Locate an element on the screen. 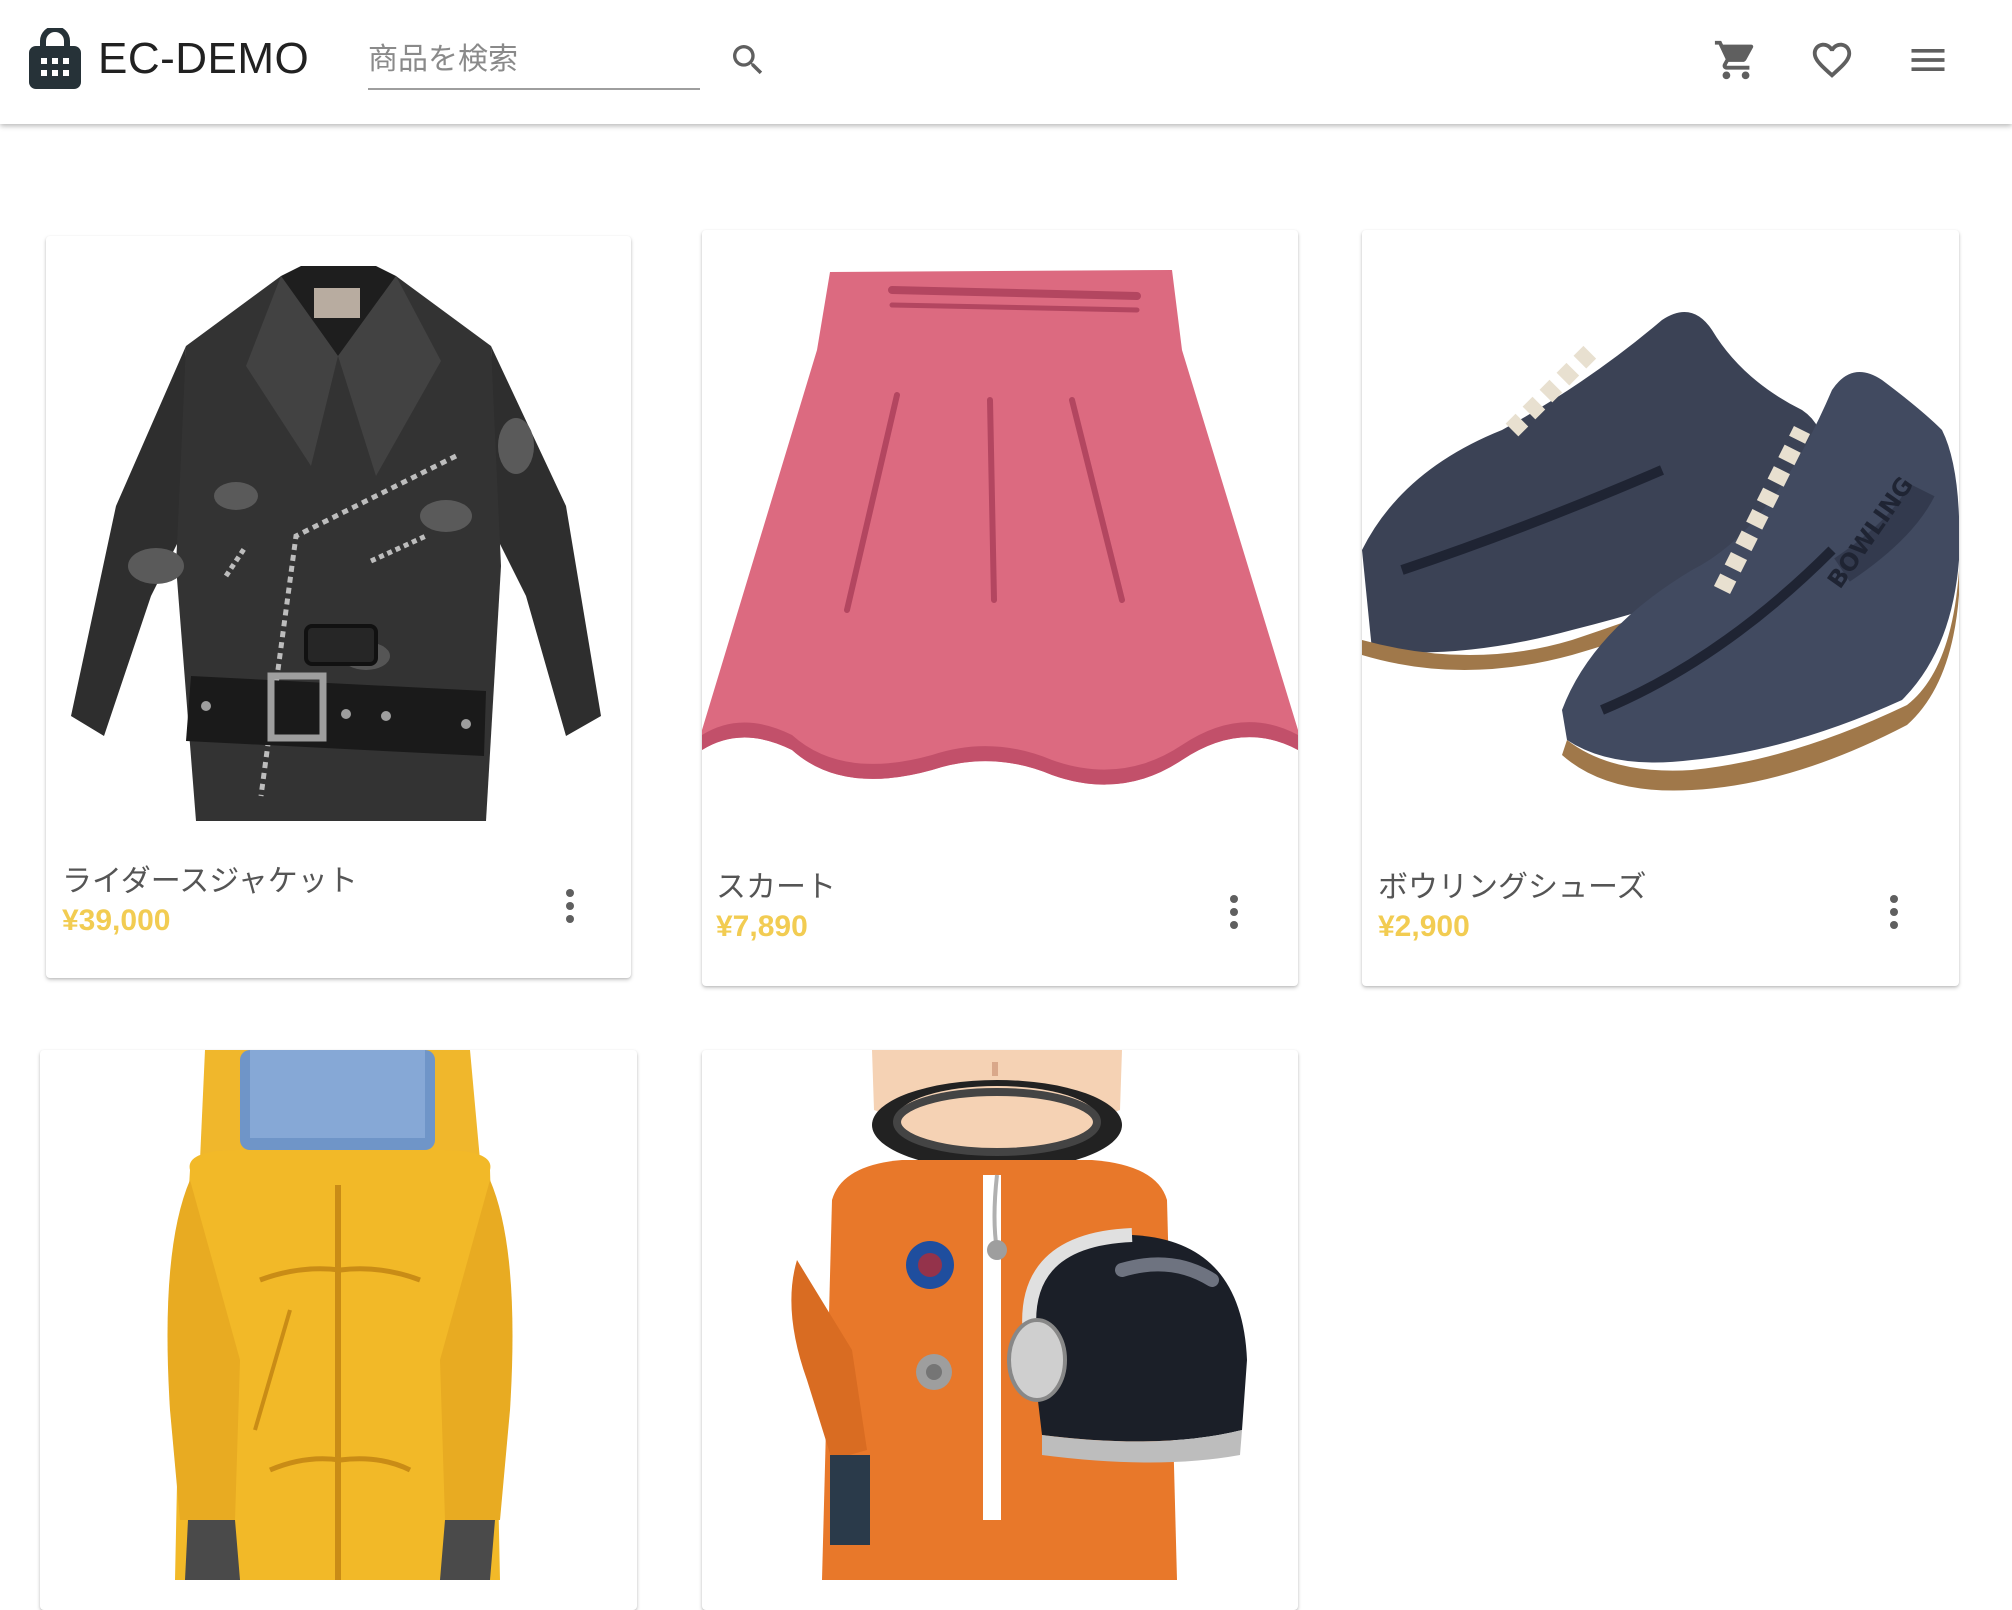  menu-icon is located at coordinates (1928, 60).